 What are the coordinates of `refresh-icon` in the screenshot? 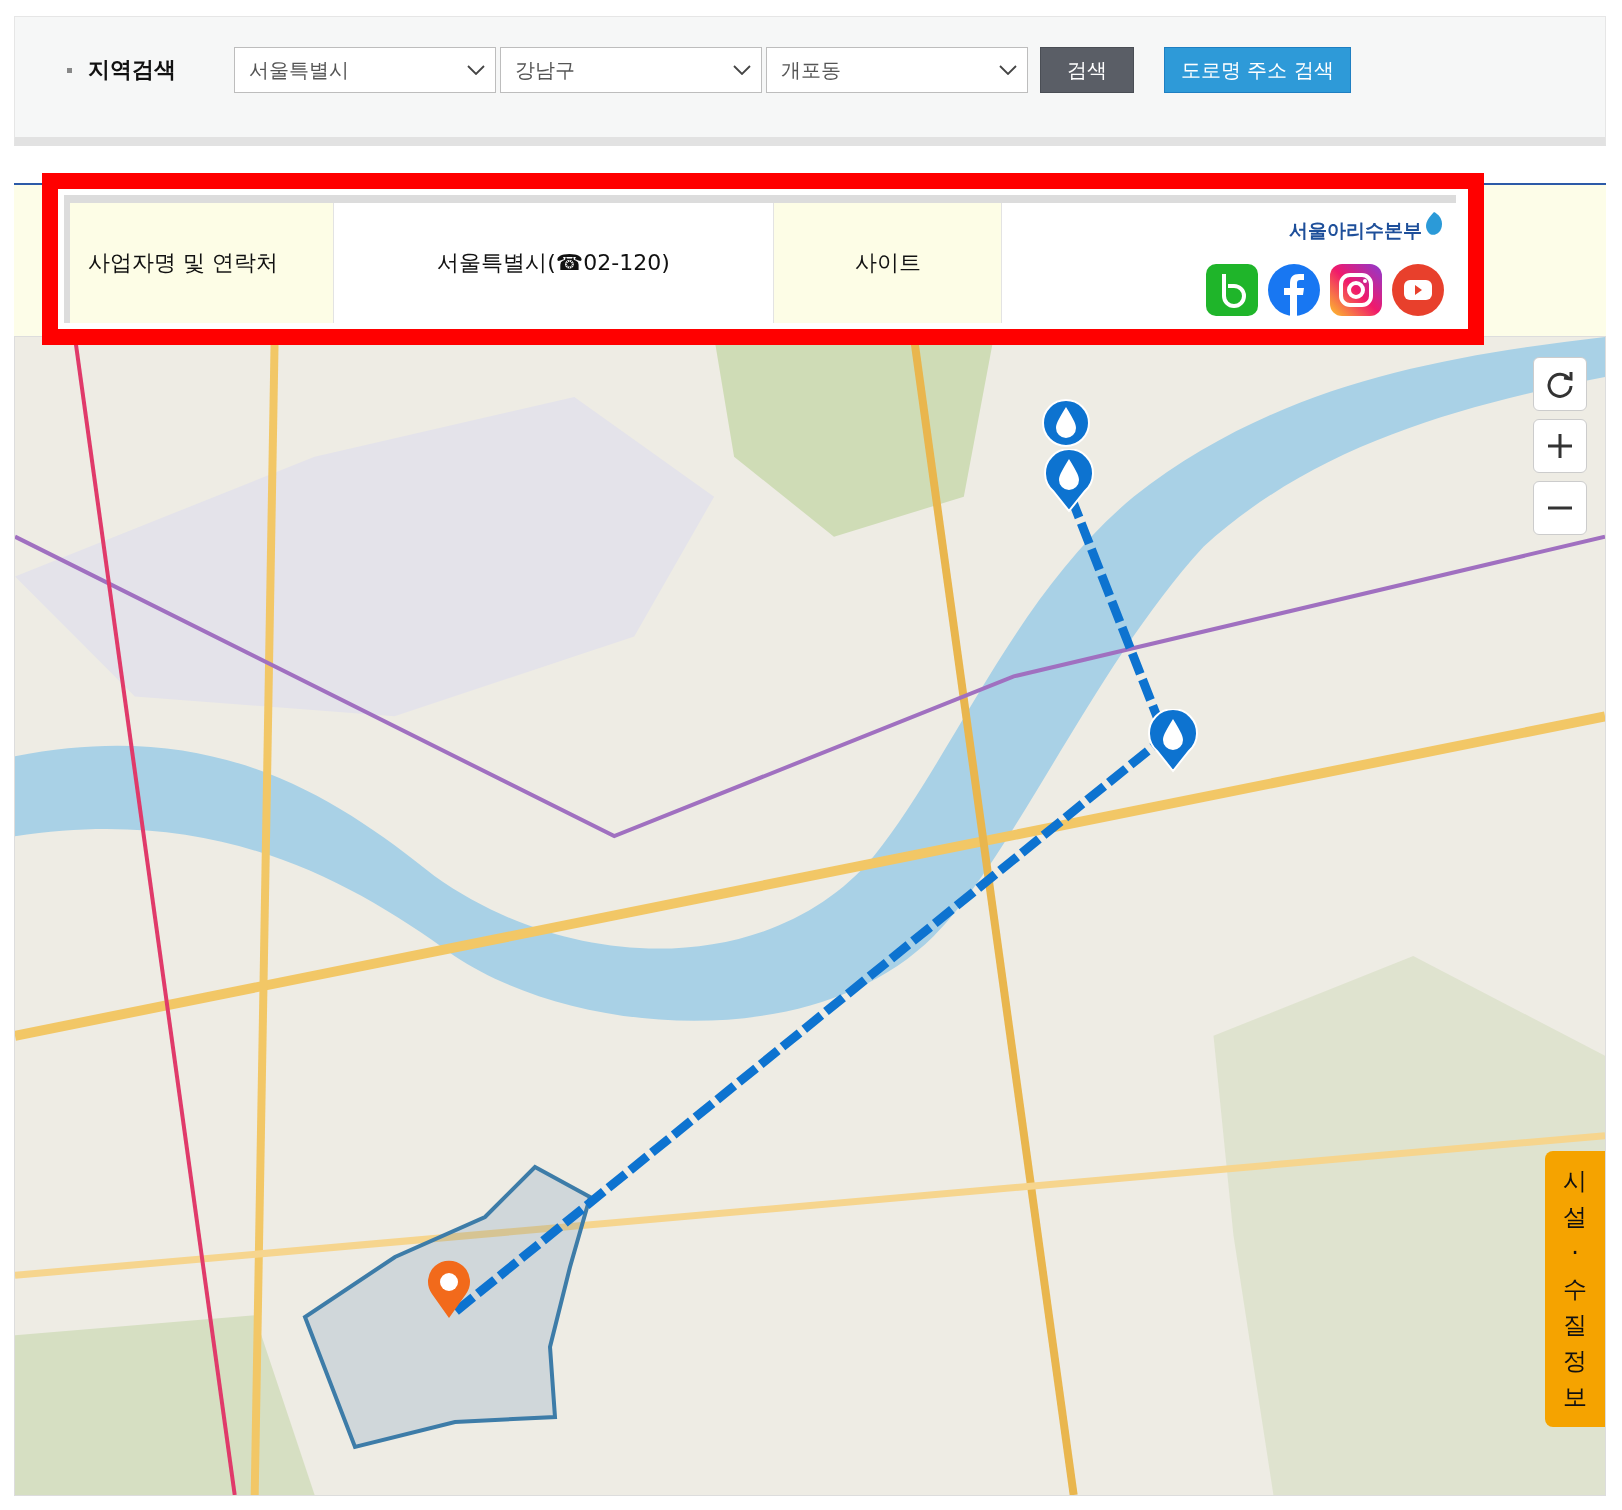 It's located at (1560, 384).